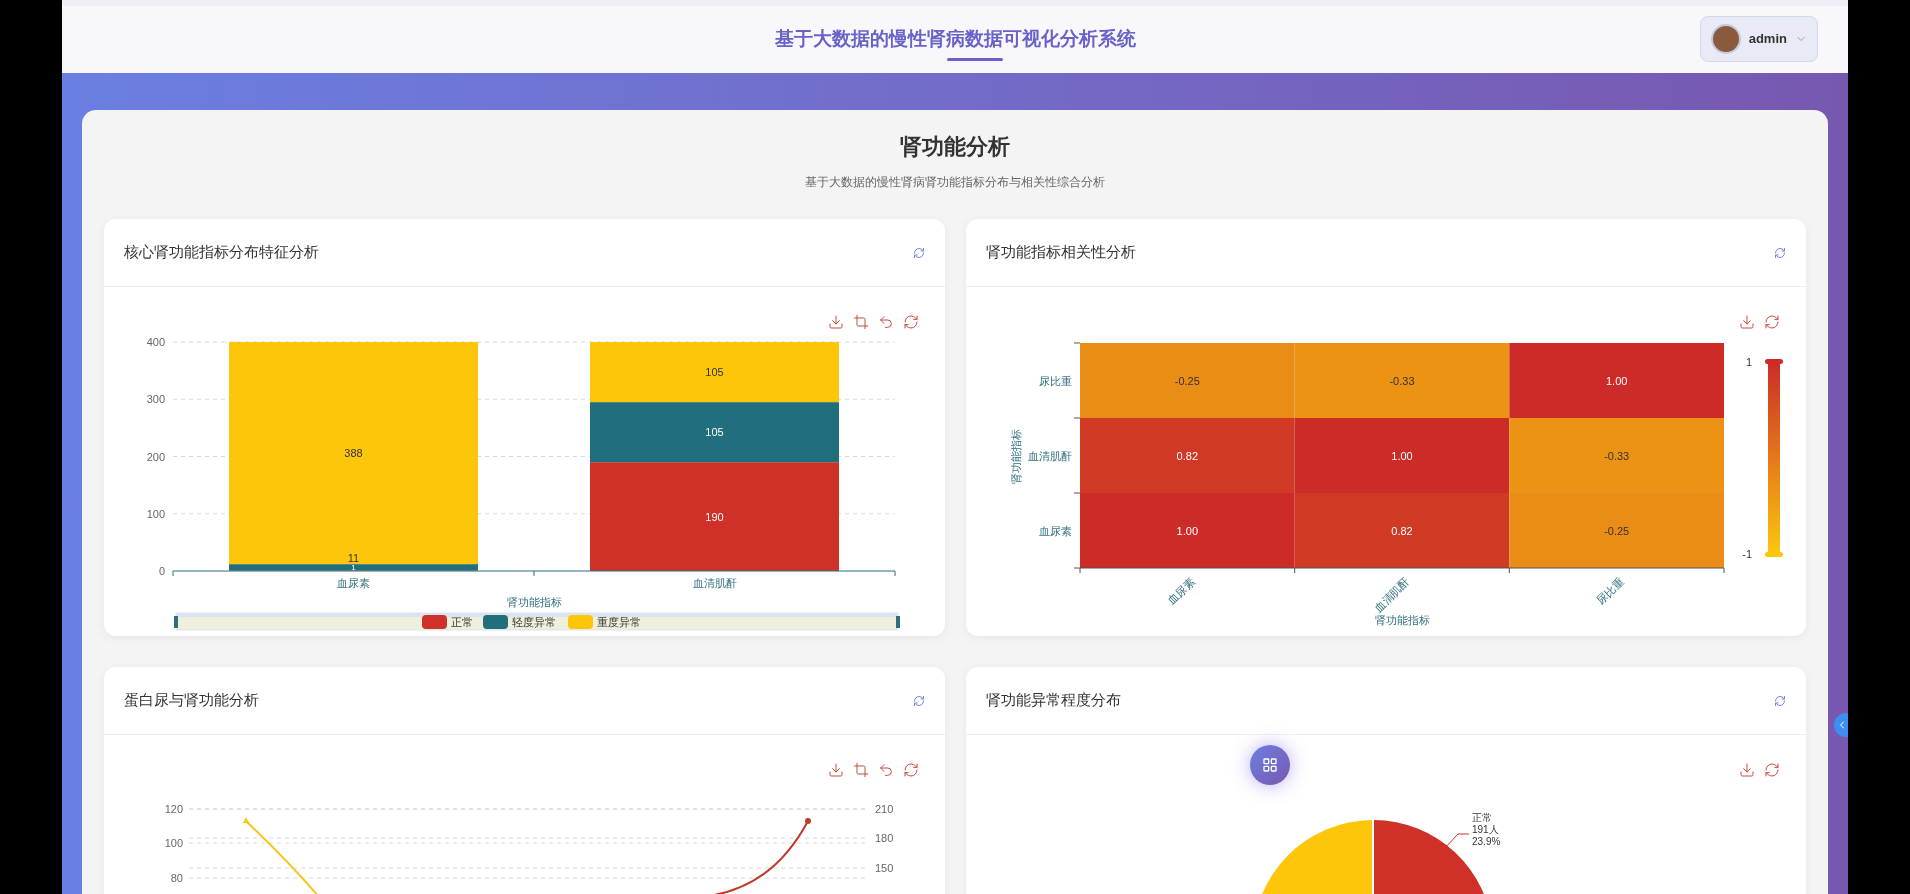  What do you see at coordinates (884, 868) in the screenshot?
I see `axis-tick-label: 150` at bounding box center [884, 868].